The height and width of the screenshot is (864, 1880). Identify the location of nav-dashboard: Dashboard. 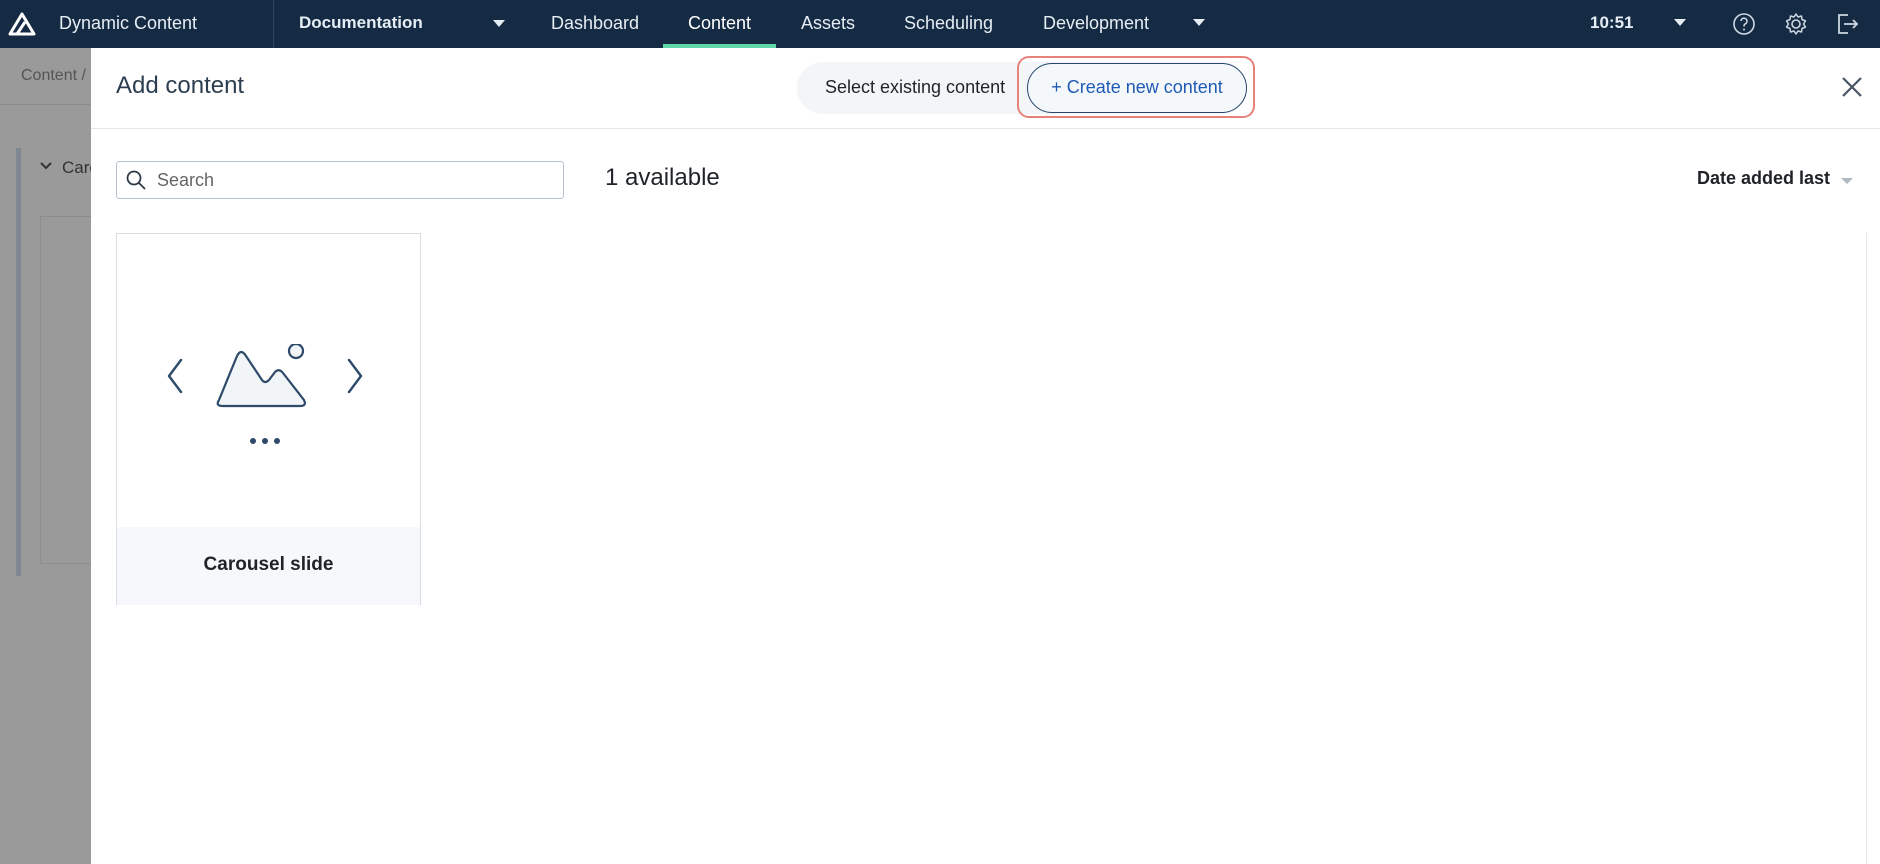
(595, 23).